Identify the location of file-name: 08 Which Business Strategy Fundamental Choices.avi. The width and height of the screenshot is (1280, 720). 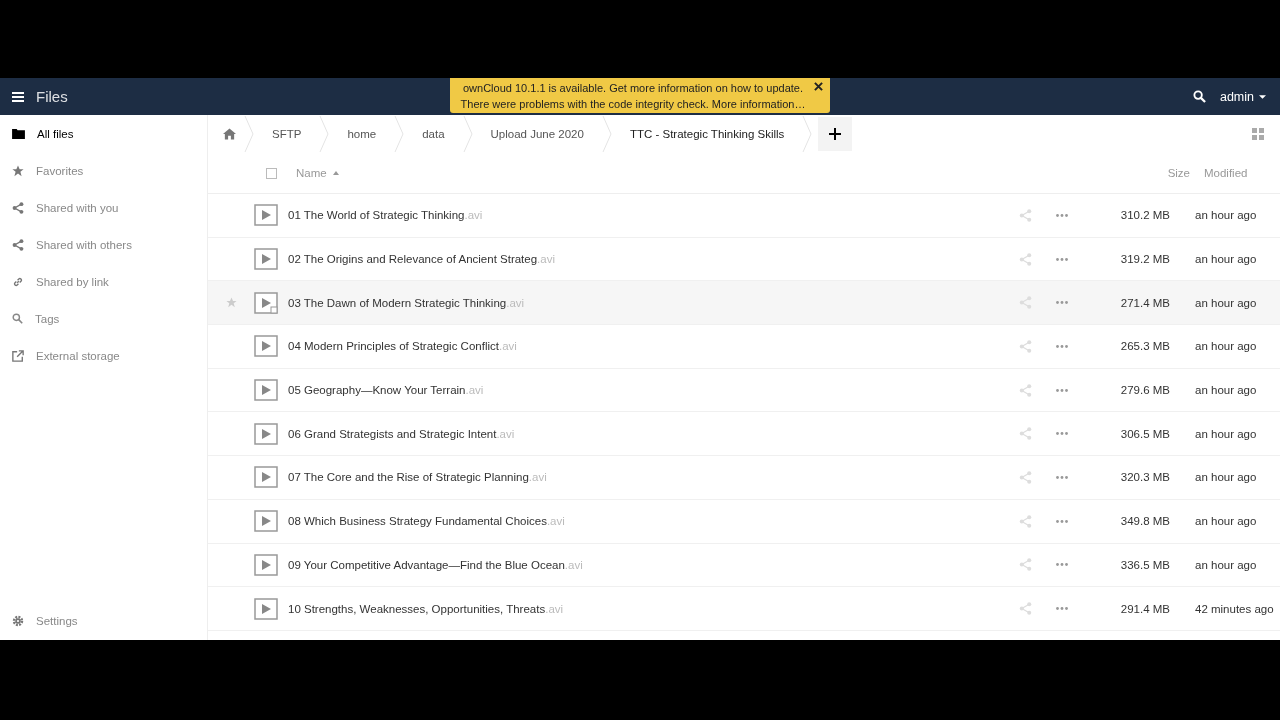
(426, 521).